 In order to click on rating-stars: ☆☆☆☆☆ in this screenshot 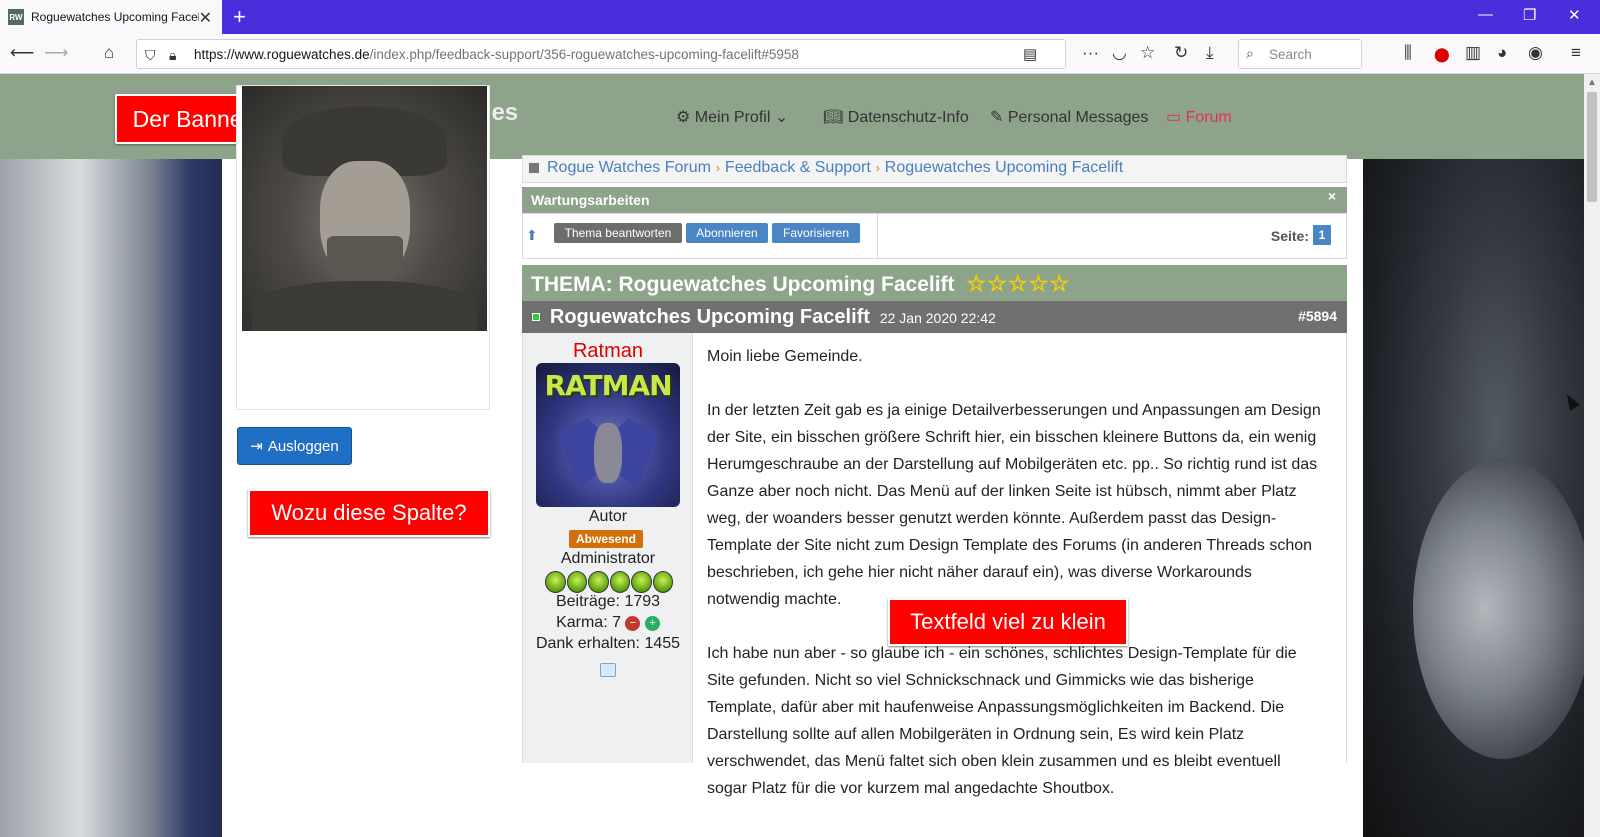, I will do `click(1018, 283)`.